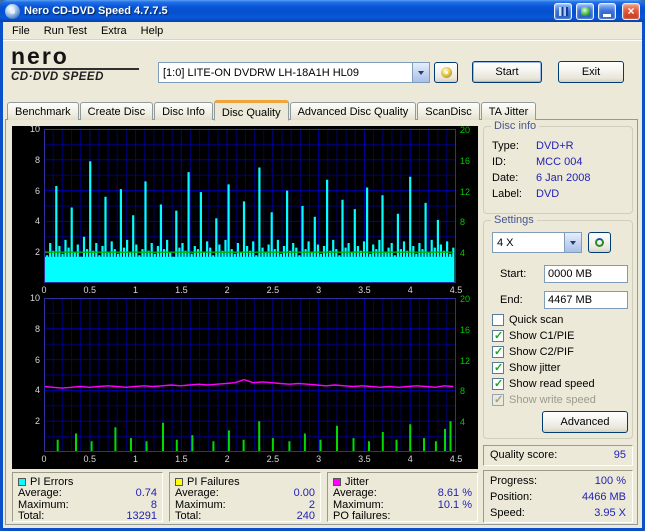  What do you see at coordinates (541, 352) in the screenshot?
I see `checkbox-label: Show C2/PIF` at bounding box center [541, 352].